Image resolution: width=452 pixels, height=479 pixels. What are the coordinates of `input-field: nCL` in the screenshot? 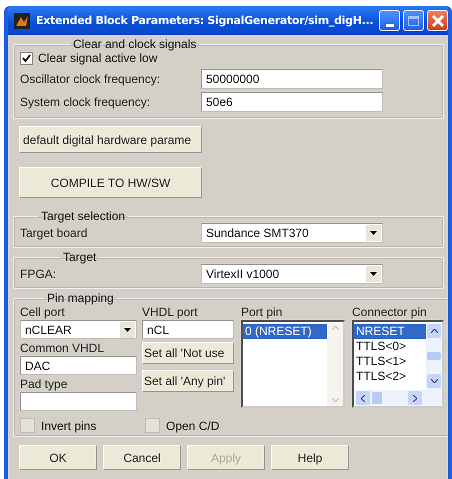 It's located at (188, 329).